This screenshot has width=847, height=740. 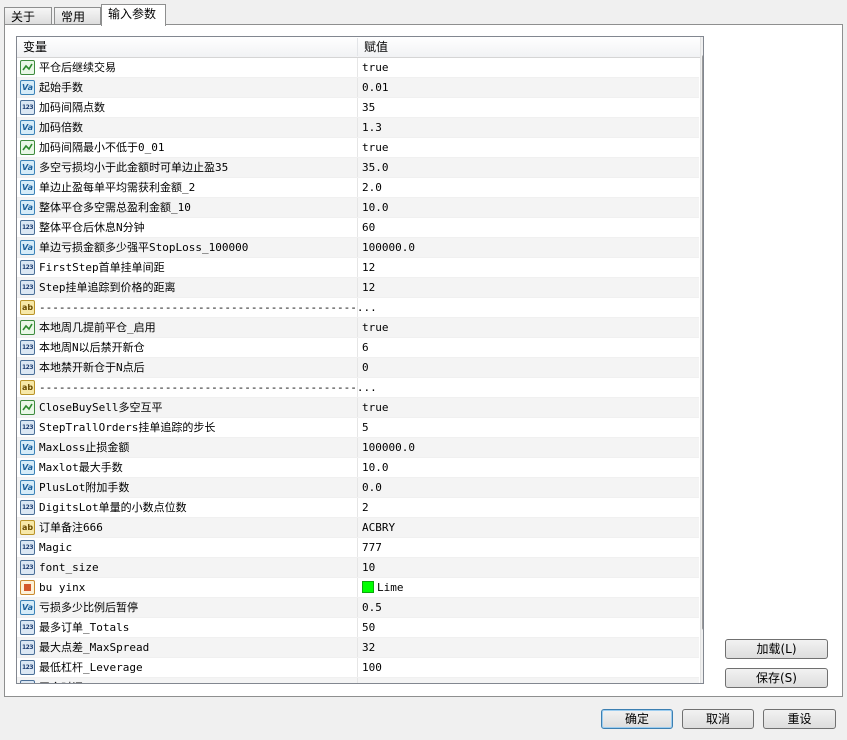 I want to click on table-row: 123 整体平仓后休息N分钟 60, so click(x=358, y=228).